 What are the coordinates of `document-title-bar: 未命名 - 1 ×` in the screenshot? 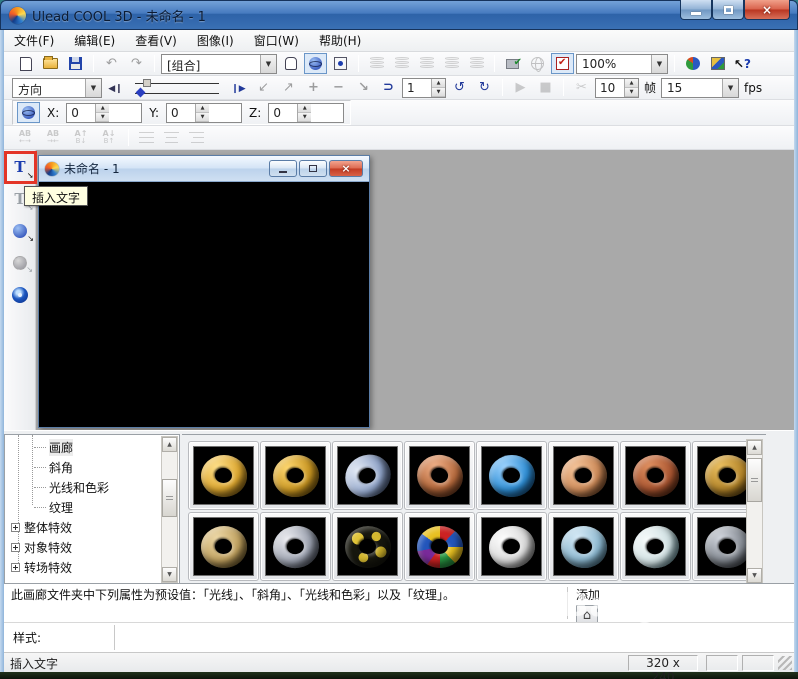 It's located at (204, 169).